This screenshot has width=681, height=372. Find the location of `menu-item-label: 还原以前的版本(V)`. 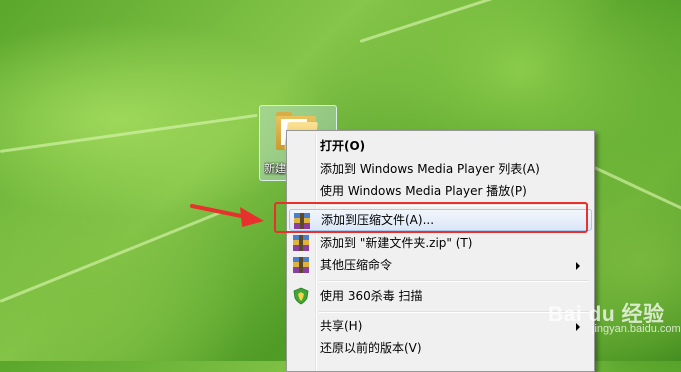

menu-item-label: 还原以前的版本(V) is located at coordinates (371, 348).